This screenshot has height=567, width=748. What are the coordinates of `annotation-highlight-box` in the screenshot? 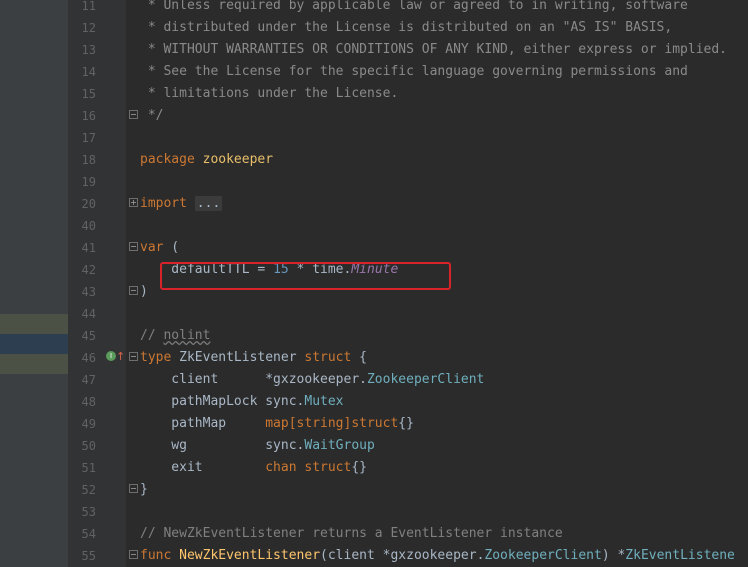 It's located at (305, 276).